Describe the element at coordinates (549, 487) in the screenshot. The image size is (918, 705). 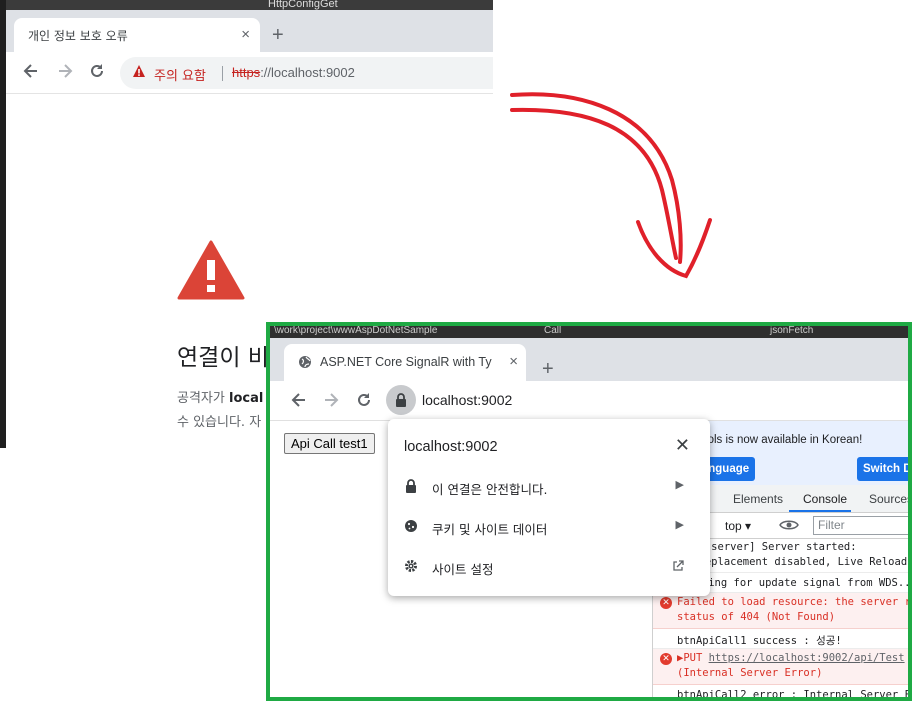
I see `popup-row-connection: 이 연결은 안전합니다. ▶` at that location.